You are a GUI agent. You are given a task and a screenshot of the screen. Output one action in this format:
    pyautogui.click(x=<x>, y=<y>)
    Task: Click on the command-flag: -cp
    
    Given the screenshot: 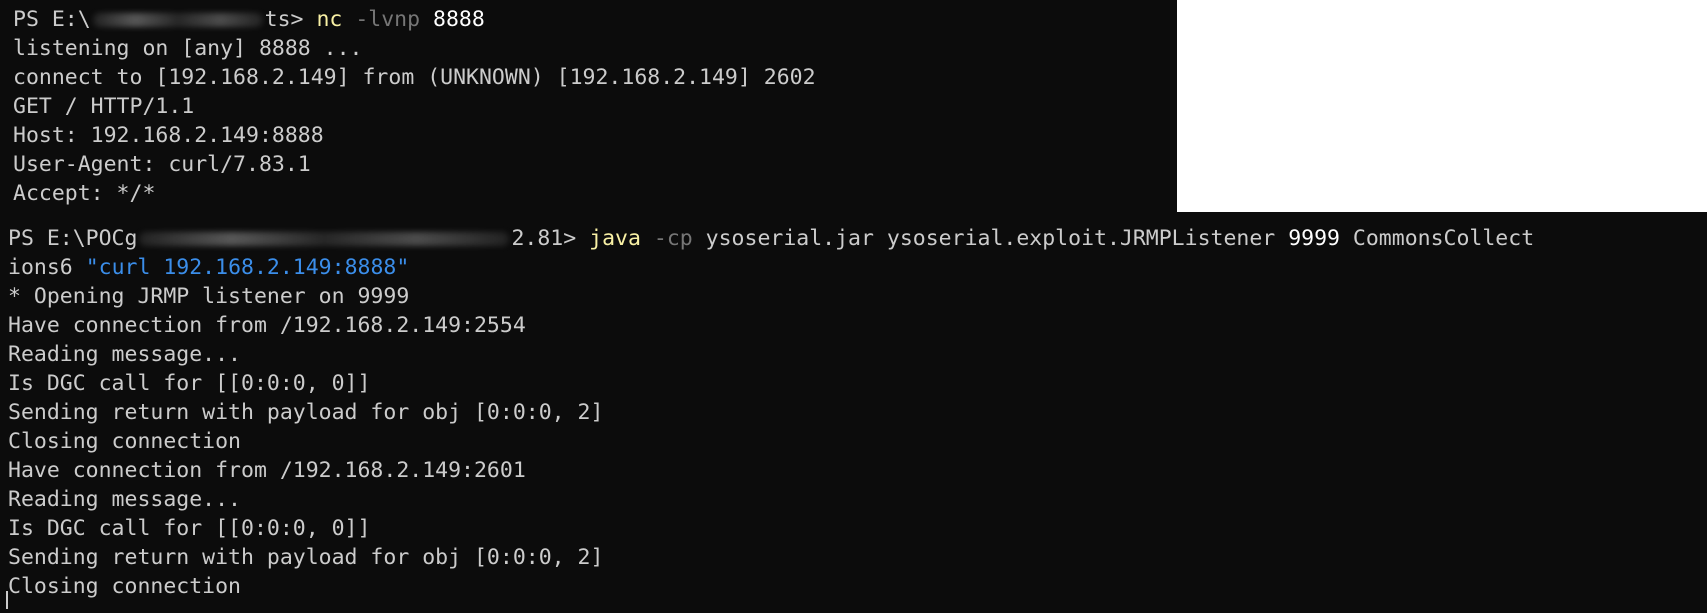 What is the action you would take?
    pyautogui.click(x=673, y=238)
    